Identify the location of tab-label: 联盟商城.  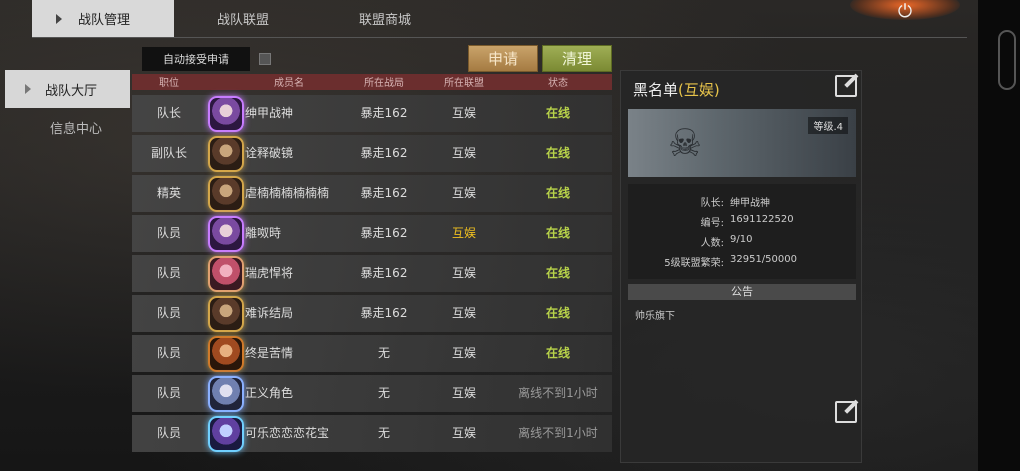
(385, 20).